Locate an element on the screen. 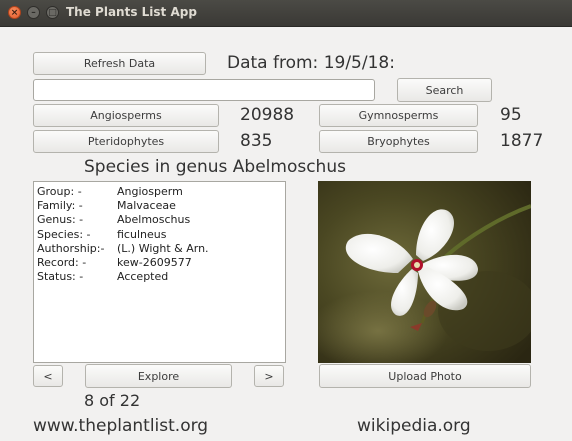 The width and height of the screenshot is (572, 441). record-key: Status: - is located at coordinates (60, 277).